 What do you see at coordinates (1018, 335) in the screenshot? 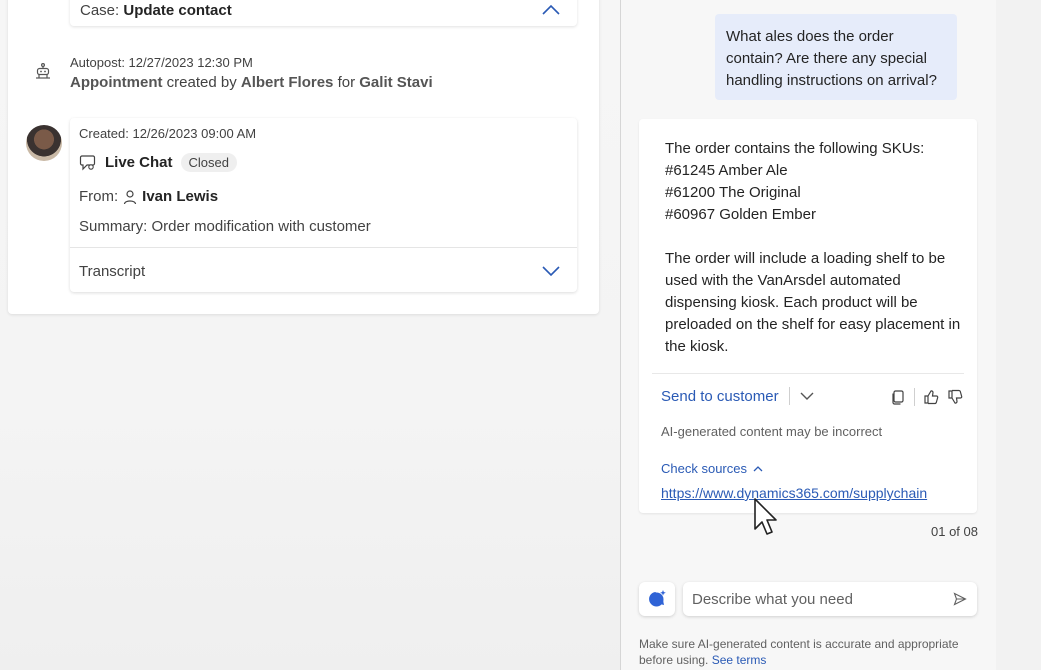
I see `right-edge-strip` at bounding box center [1018, 335].